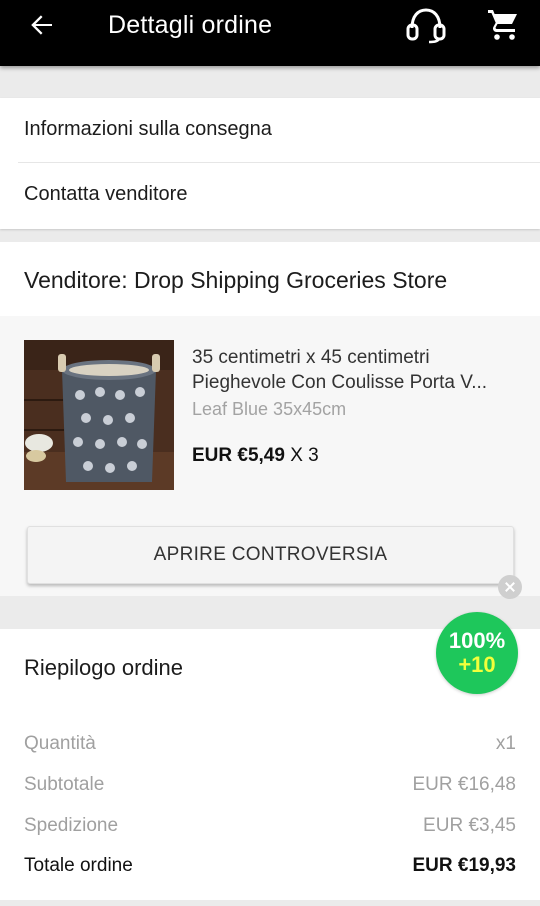 The height and width of the screenshot is (906, 540). Describe the element at coordinates (510, 587) in the screenshot. I see `close-icon` at that location.